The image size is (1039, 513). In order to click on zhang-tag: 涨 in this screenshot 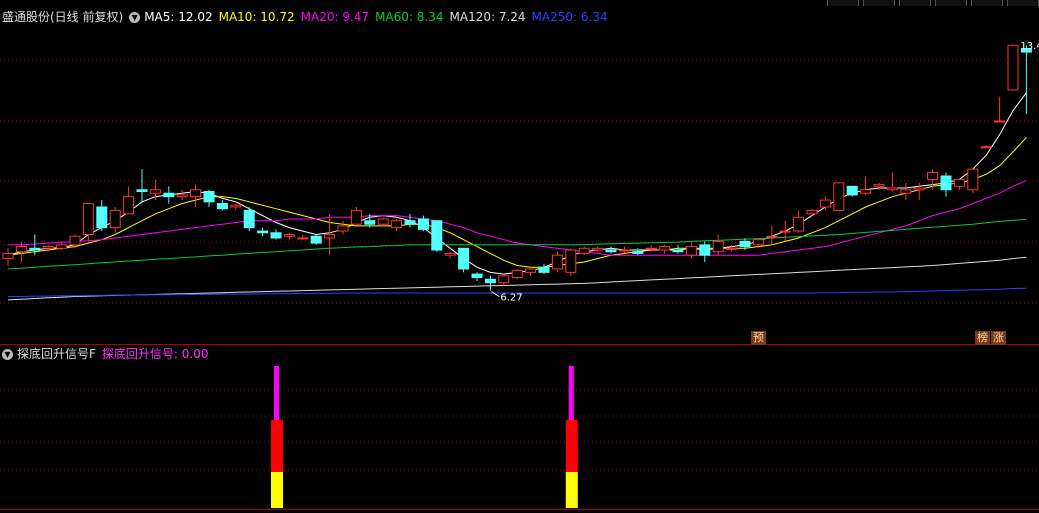, I will do `click(998, 338)`.